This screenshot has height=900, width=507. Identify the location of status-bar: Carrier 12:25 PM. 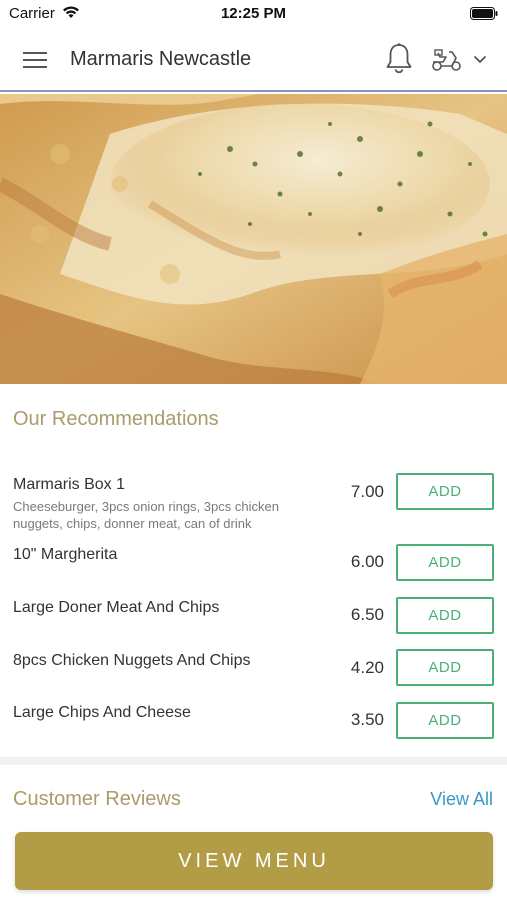
(253, 14).